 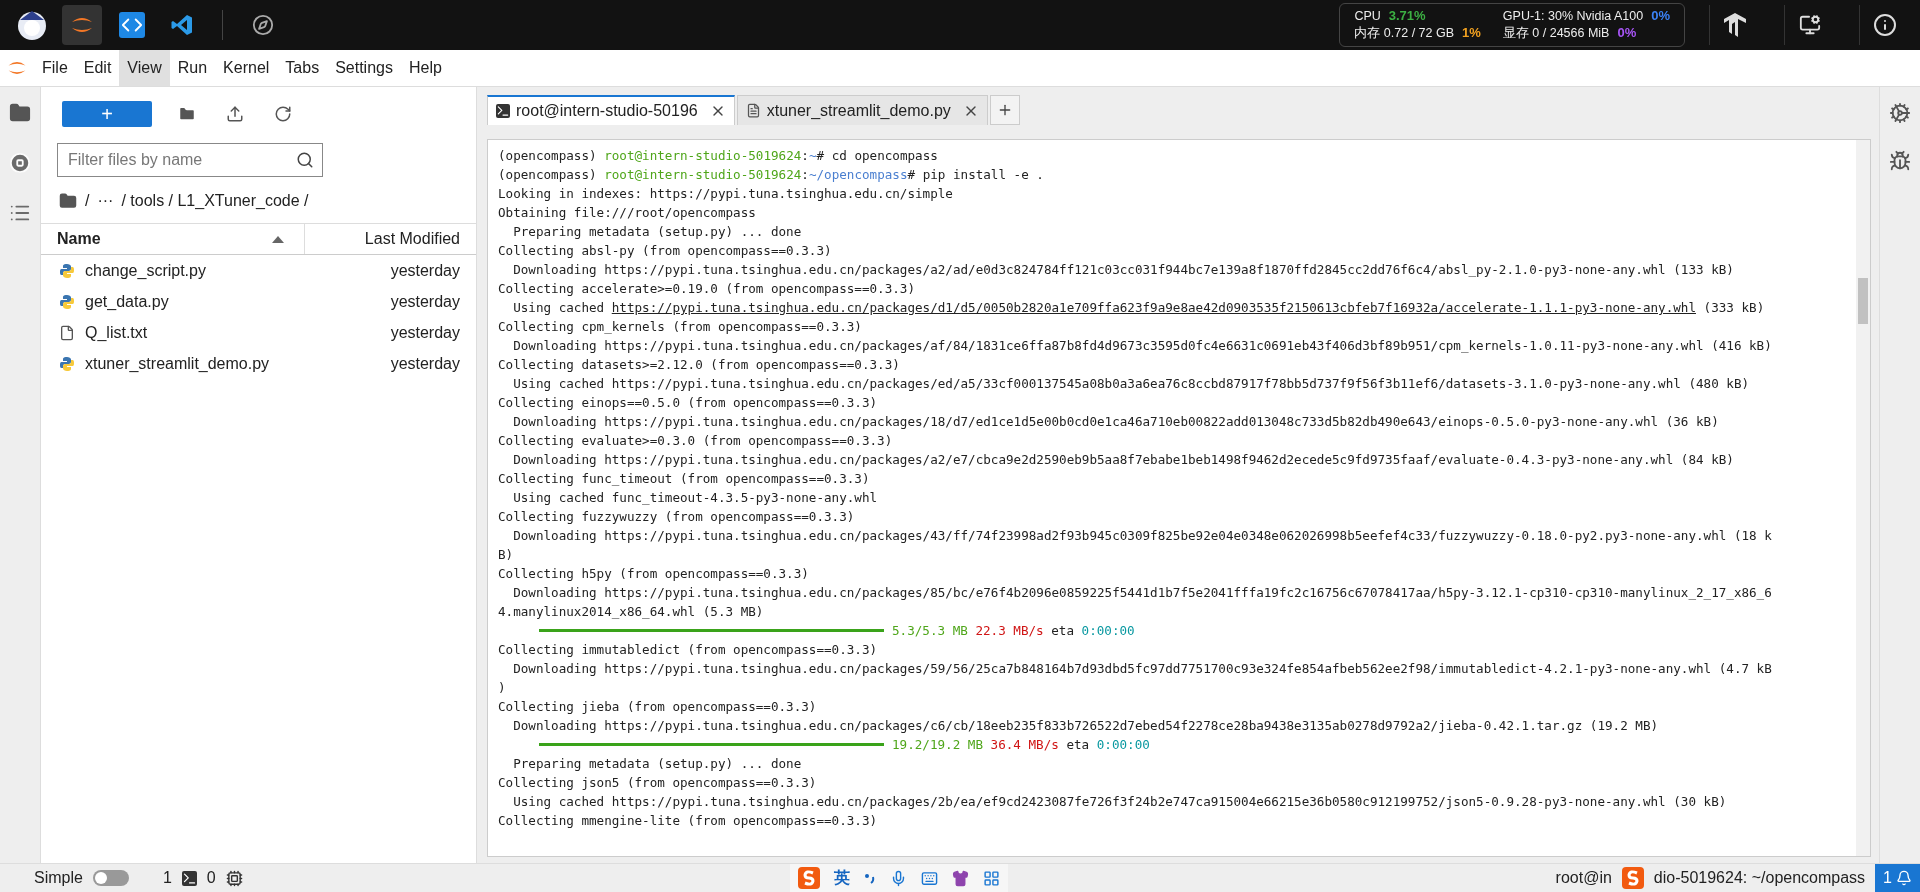 I want to click on terminal-line: 19.2/19.2 MB 36.4 MB/s eta 0:00:00, so click(x=1021, y=745).